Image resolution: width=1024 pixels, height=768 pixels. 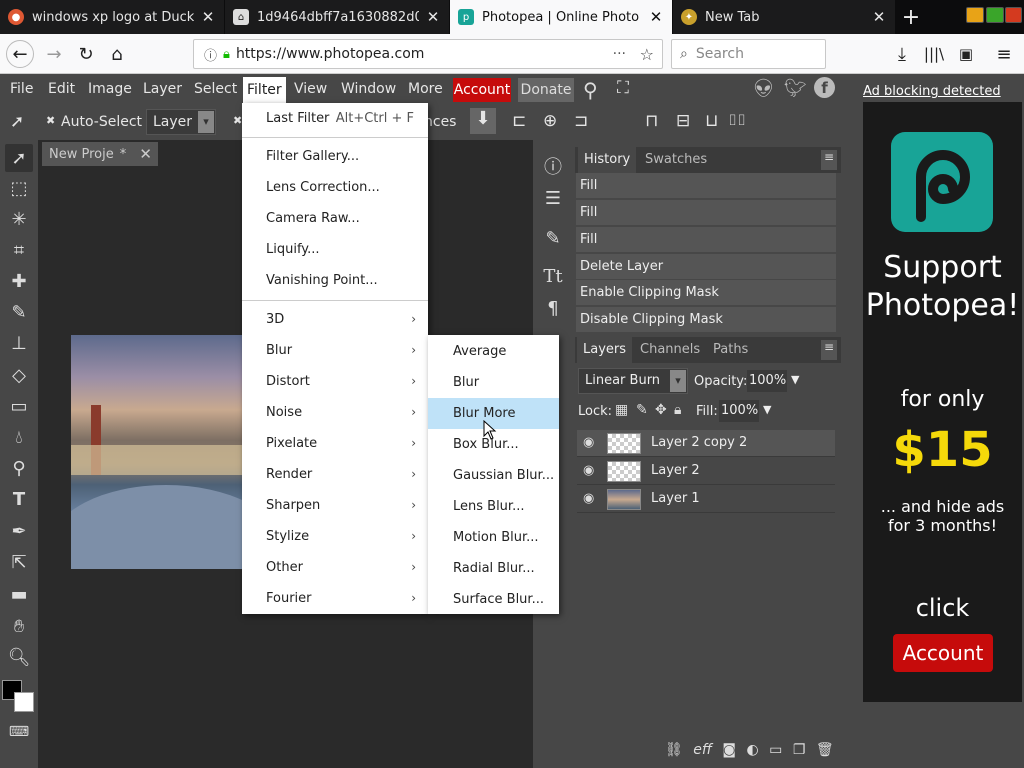 What do you see at coordinates (335, 567) in the screenshot?
I see `menu-item-other: Other ›` at bounding box center [335, 567].